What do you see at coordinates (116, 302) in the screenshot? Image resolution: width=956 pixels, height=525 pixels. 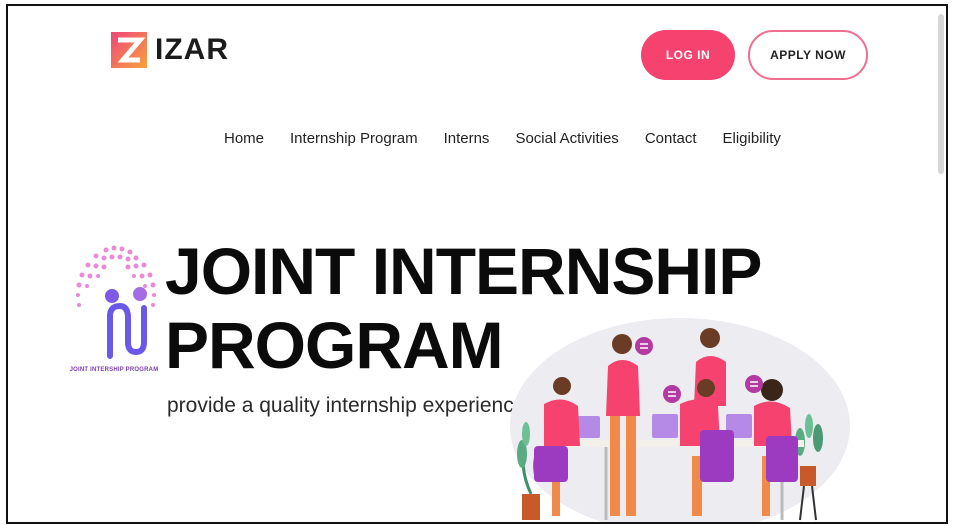 I see `program-logo-icon` at bounding box center [116, 302].